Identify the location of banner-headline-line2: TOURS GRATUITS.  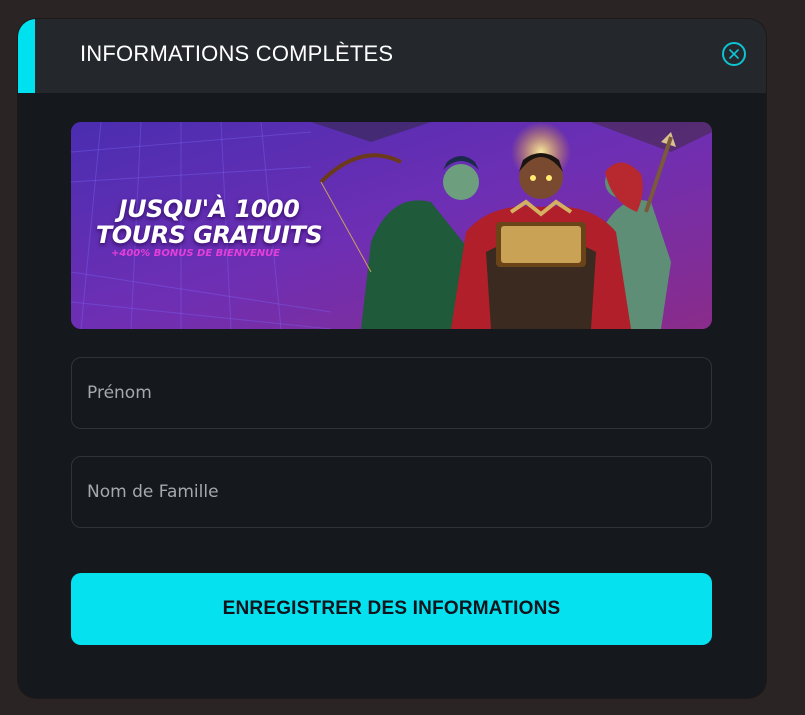
(209, 235).